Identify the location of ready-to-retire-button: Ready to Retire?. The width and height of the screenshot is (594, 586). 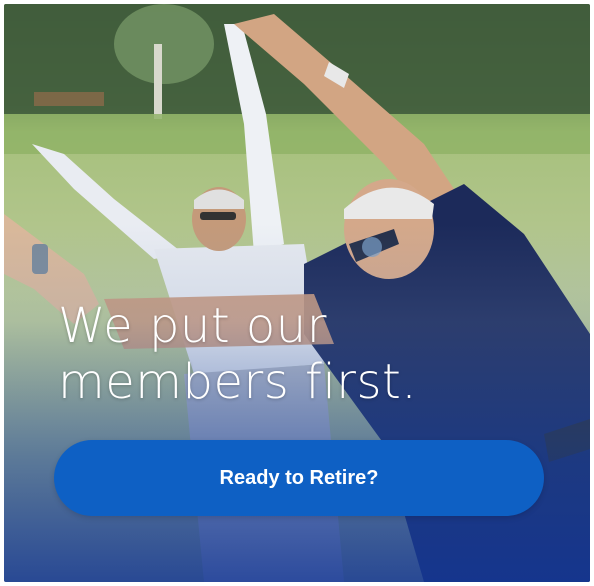
(299, 478).